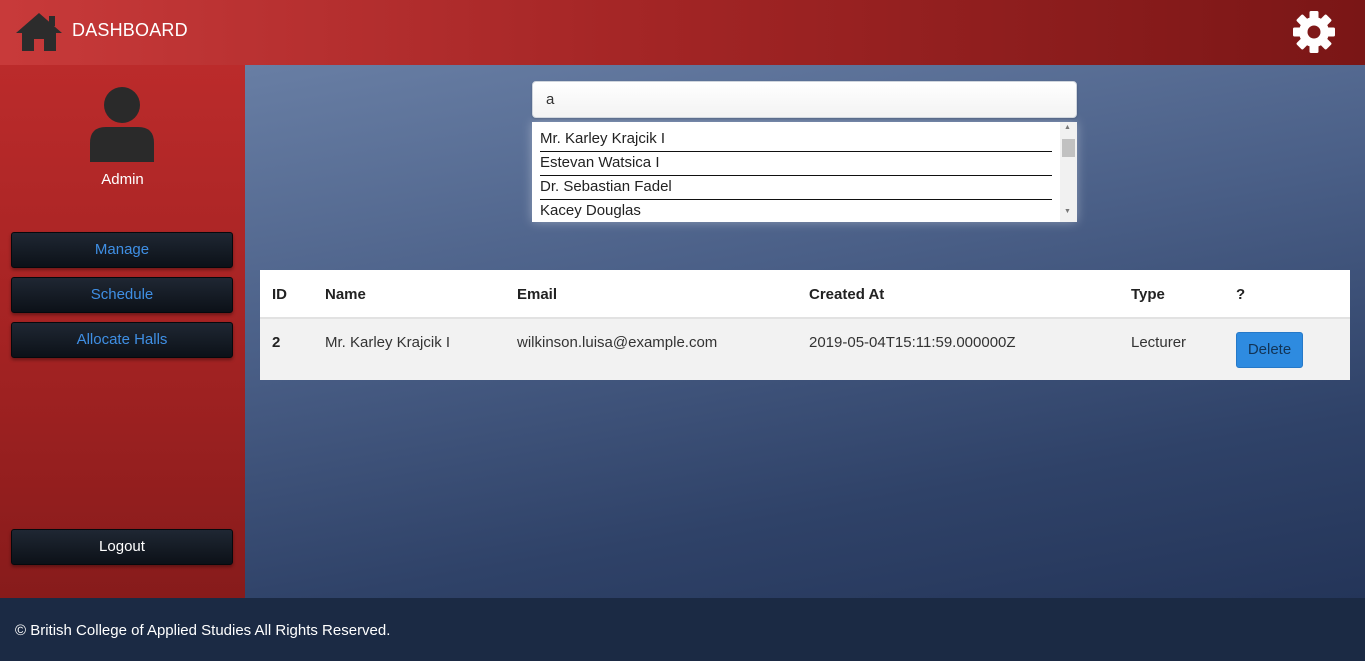  Describe the element at coordinates (388, 342) in the screenshot. I see `cell-name: Mr. Karley Krajcik I` at that location.